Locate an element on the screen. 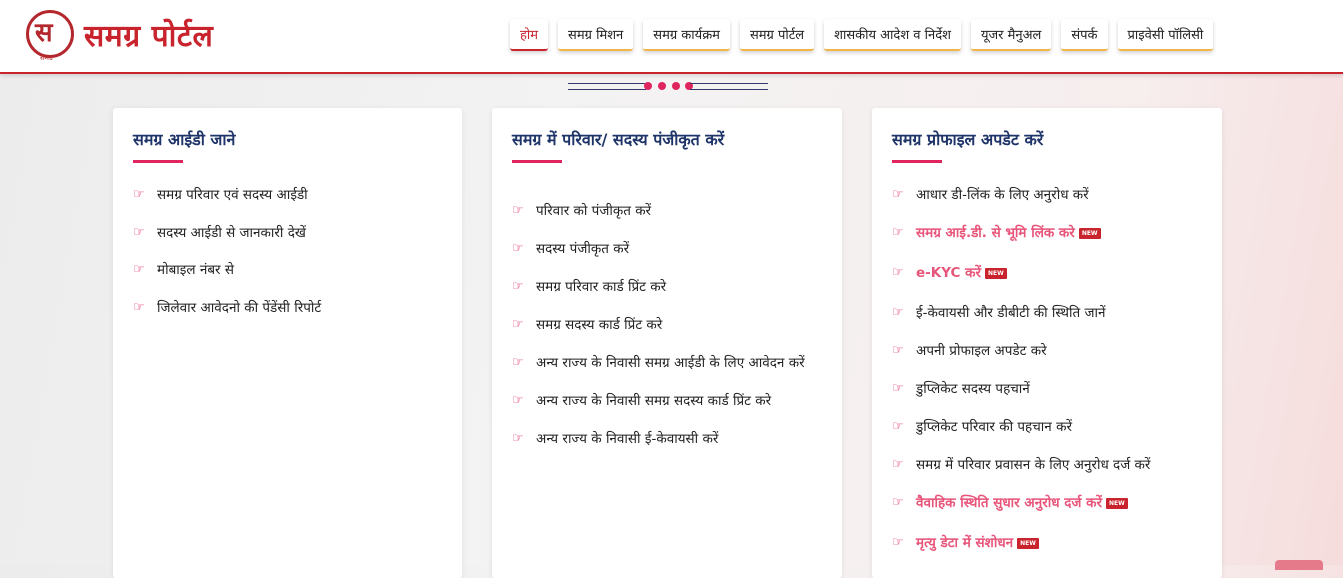  logo-subtext: समग्र is located at coordinates (46, 58).